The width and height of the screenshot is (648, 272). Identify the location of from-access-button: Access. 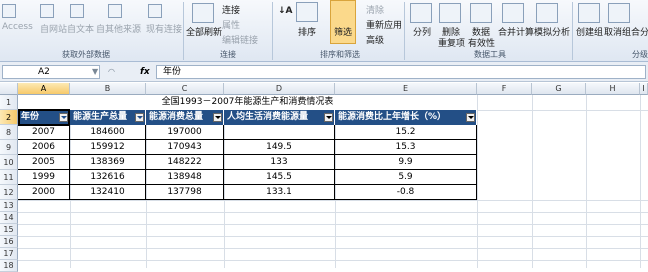
(17, 27).